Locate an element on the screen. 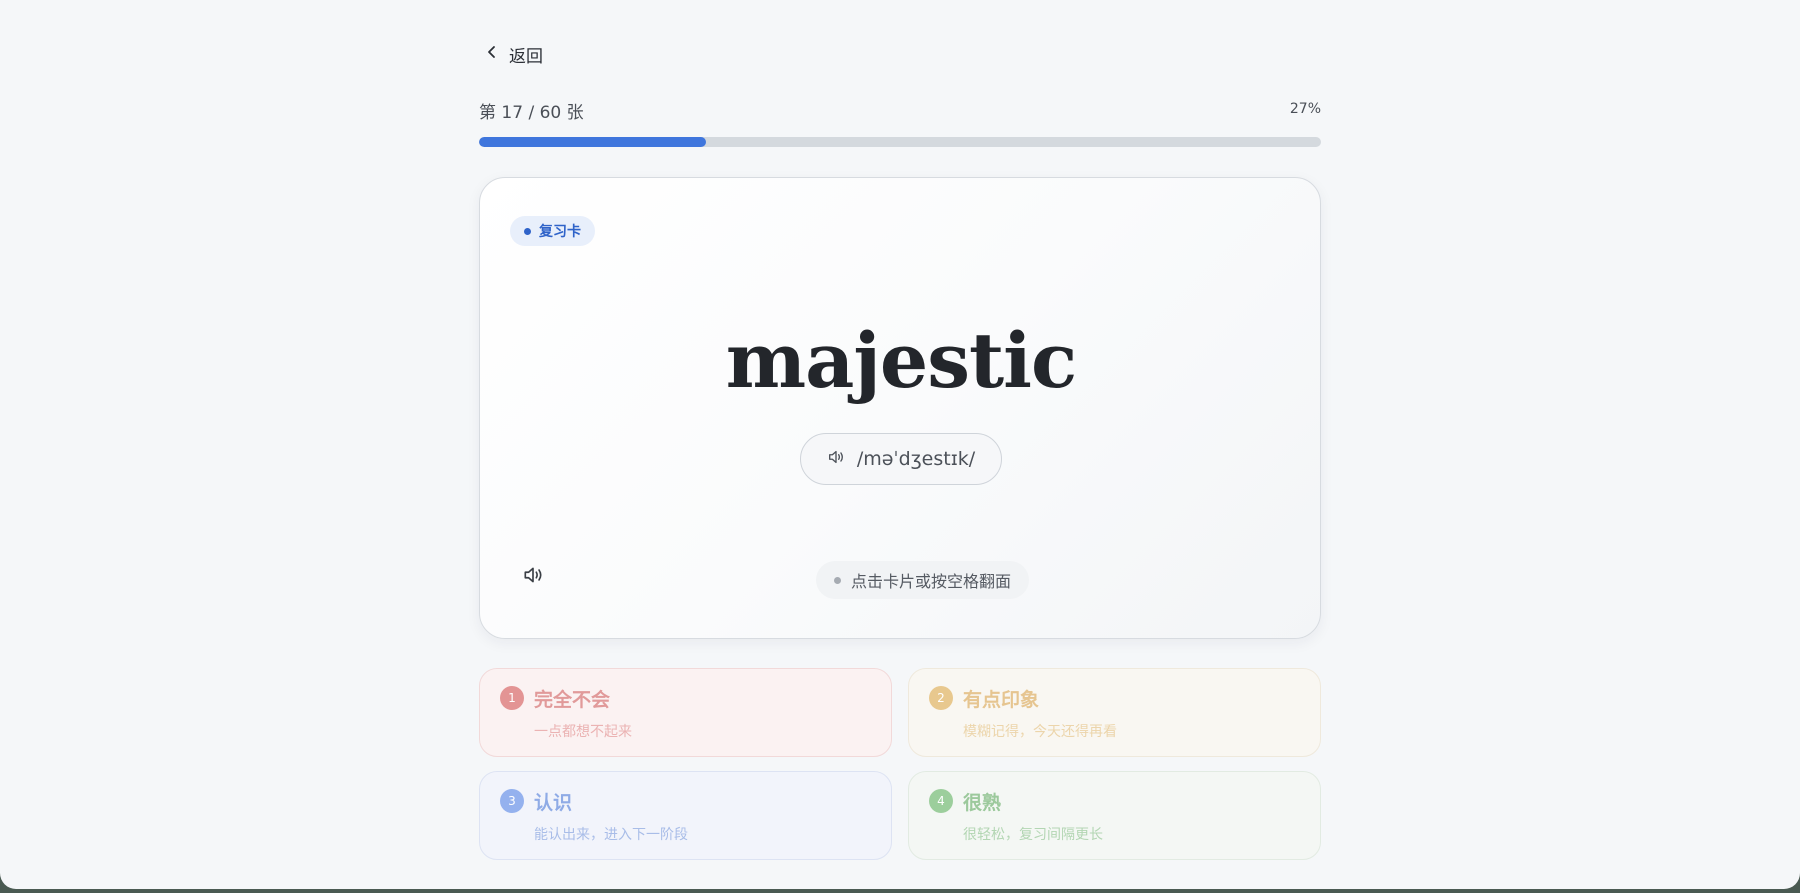 This screenshot has height=893, width=1800. rate-desc: 一点都想不起来 is located at coordinates (583, 732).